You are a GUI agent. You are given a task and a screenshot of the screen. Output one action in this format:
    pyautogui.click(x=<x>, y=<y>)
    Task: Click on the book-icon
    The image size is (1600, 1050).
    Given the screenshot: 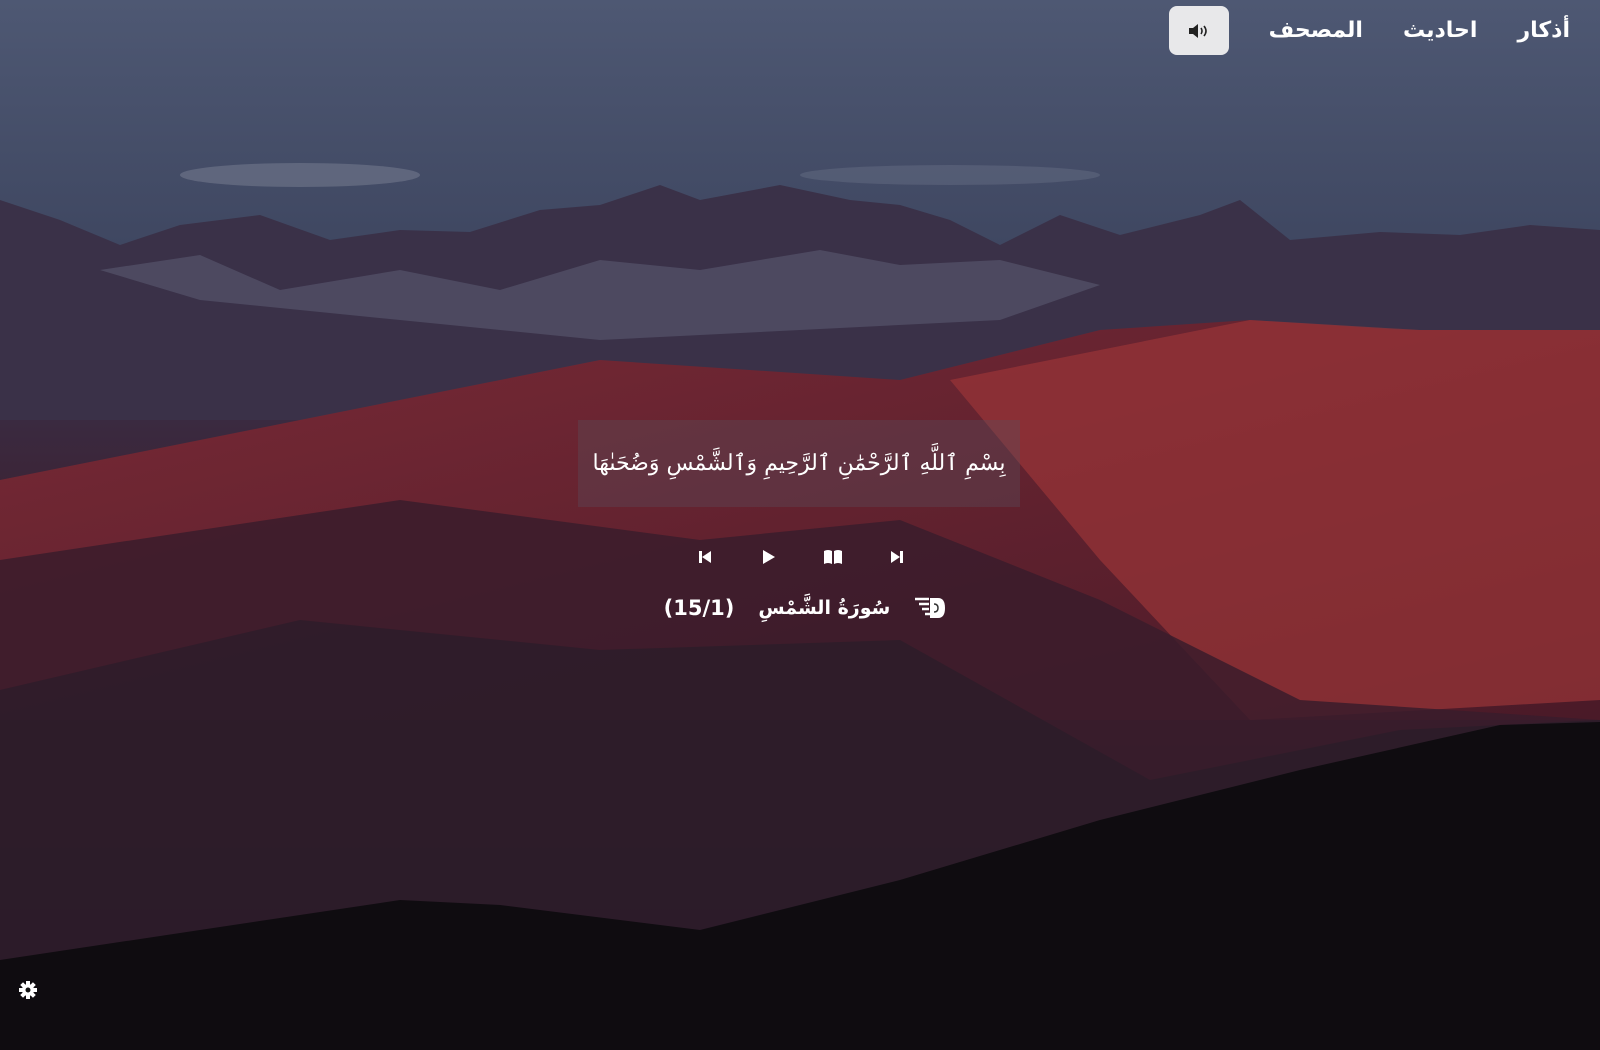 What is the action you would take?
    pyautogui.click(x=833, y=557)
    